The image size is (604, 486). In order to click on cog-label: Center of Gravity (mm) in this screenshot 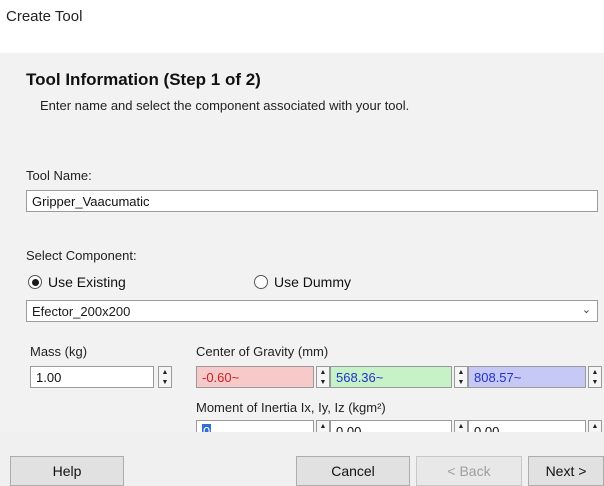, I will do `click(262, 351)`.